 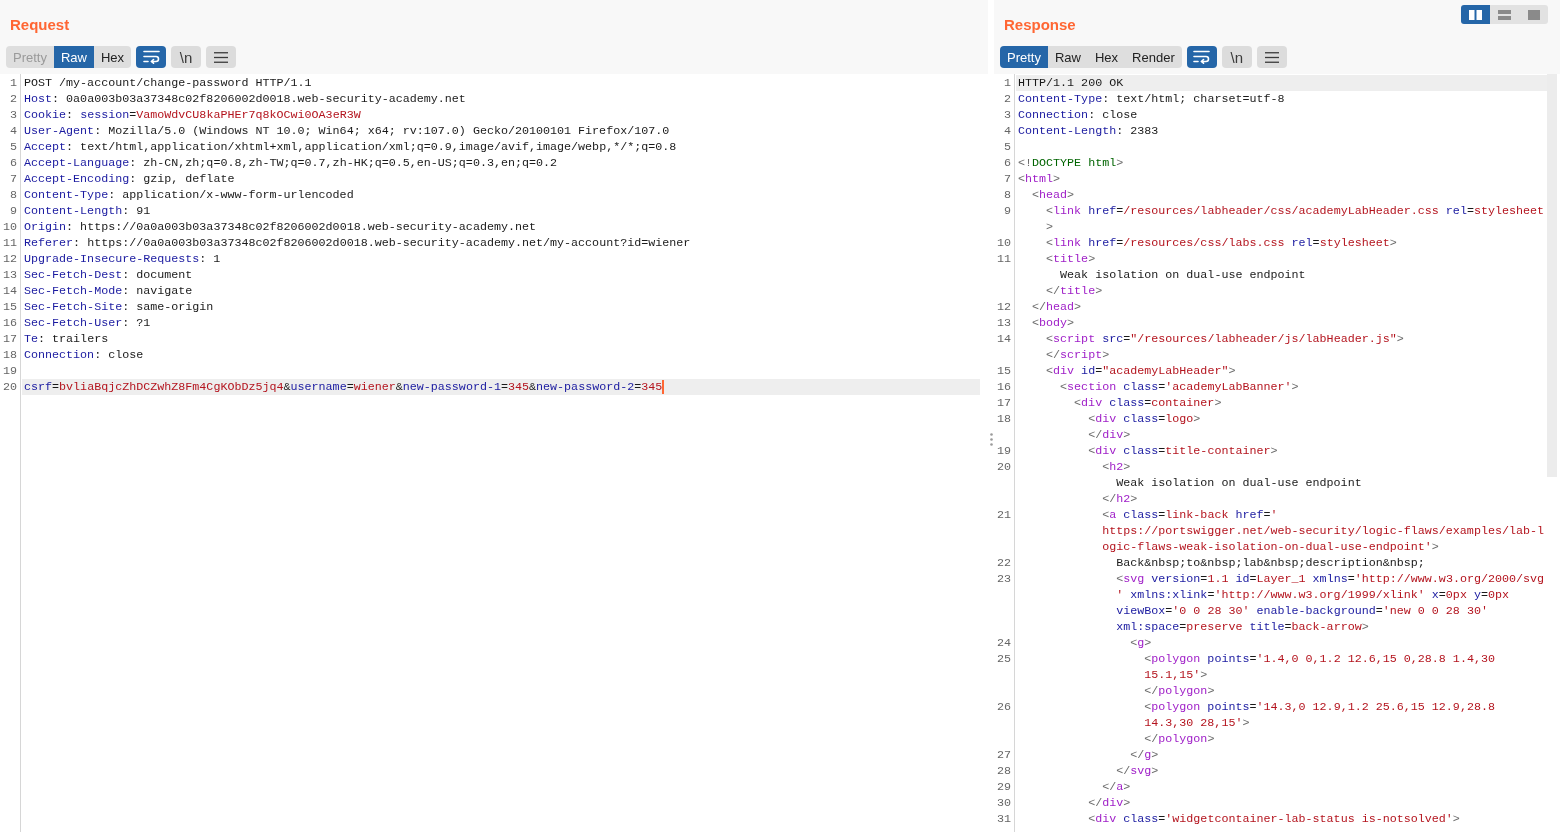 What do you see at coordinates (192, 115) in the screenshot?
I see `code-line: Cookie: session=VamoWdvCU8kaPHEr7q8kOCwi0OA3eR3W` at bounding box center [192, 115].